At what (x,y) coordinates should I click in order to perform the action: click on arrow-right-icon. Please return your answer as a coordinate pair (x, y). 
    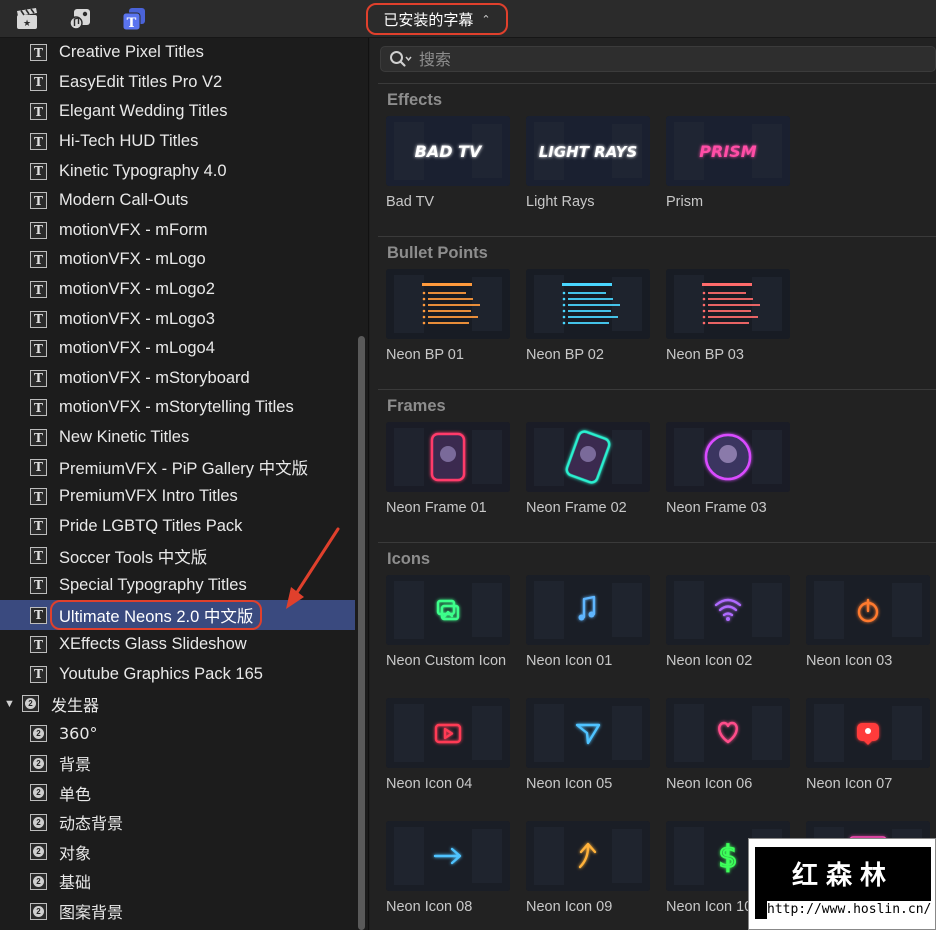
    Looking at the image, I should click on (448, 856).